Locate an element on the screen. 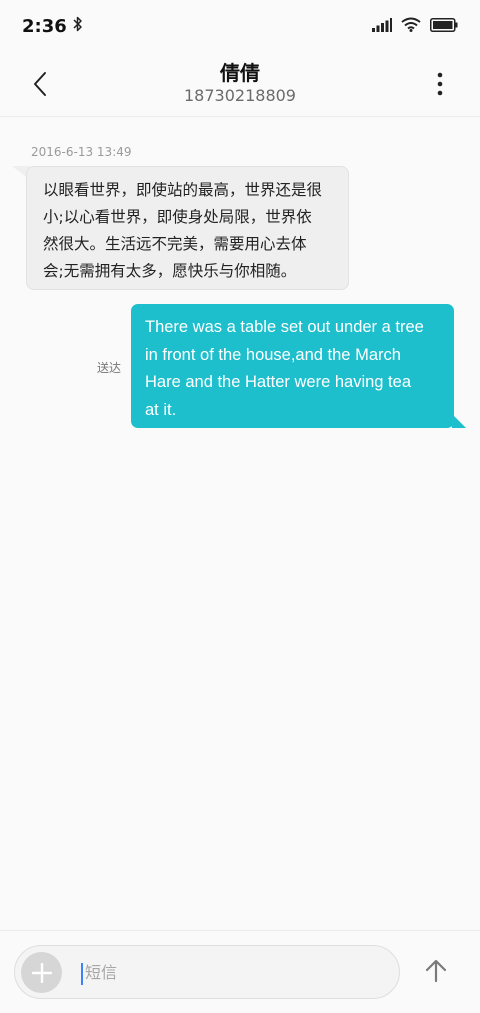 The height and width of the screenshot is (1013, 480). message-line: 小;以心看世界，即使身处局限，世界依 is located at coordinates (177, 217).